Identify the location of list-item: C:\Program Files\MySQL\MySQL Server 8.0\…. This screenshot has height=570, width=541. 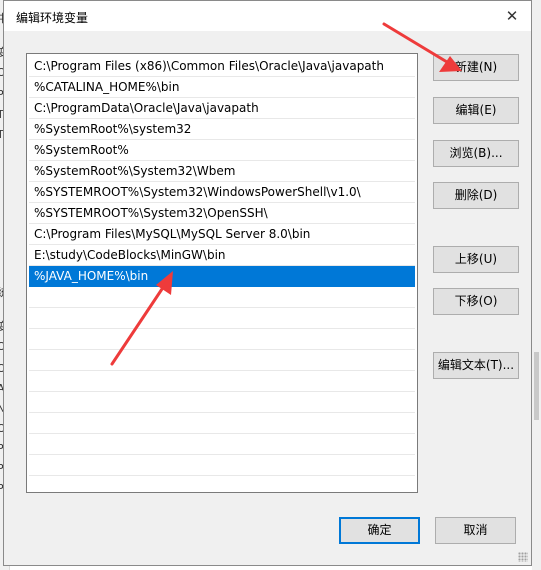
(222, 234).